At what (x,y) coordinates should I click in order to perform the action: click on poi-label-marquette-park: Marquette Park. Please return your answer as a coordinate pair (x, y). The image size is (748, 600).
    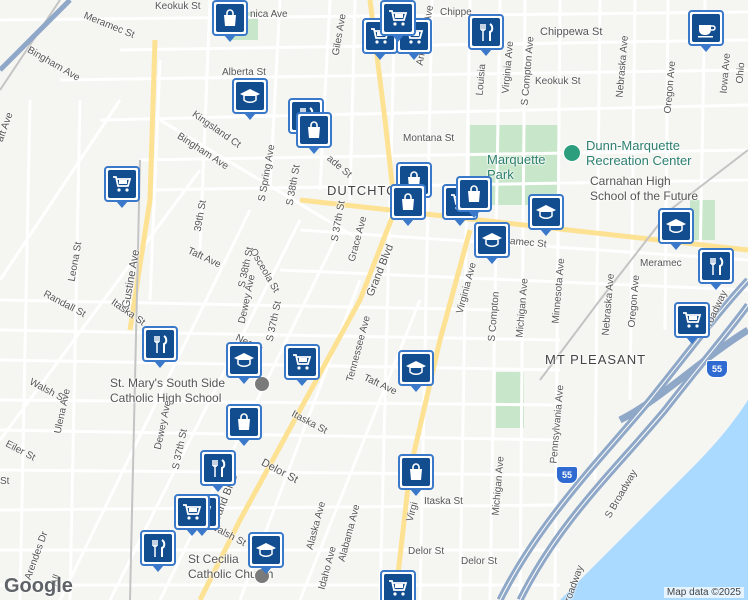
    Looking at the image, I should click on (516, 167).